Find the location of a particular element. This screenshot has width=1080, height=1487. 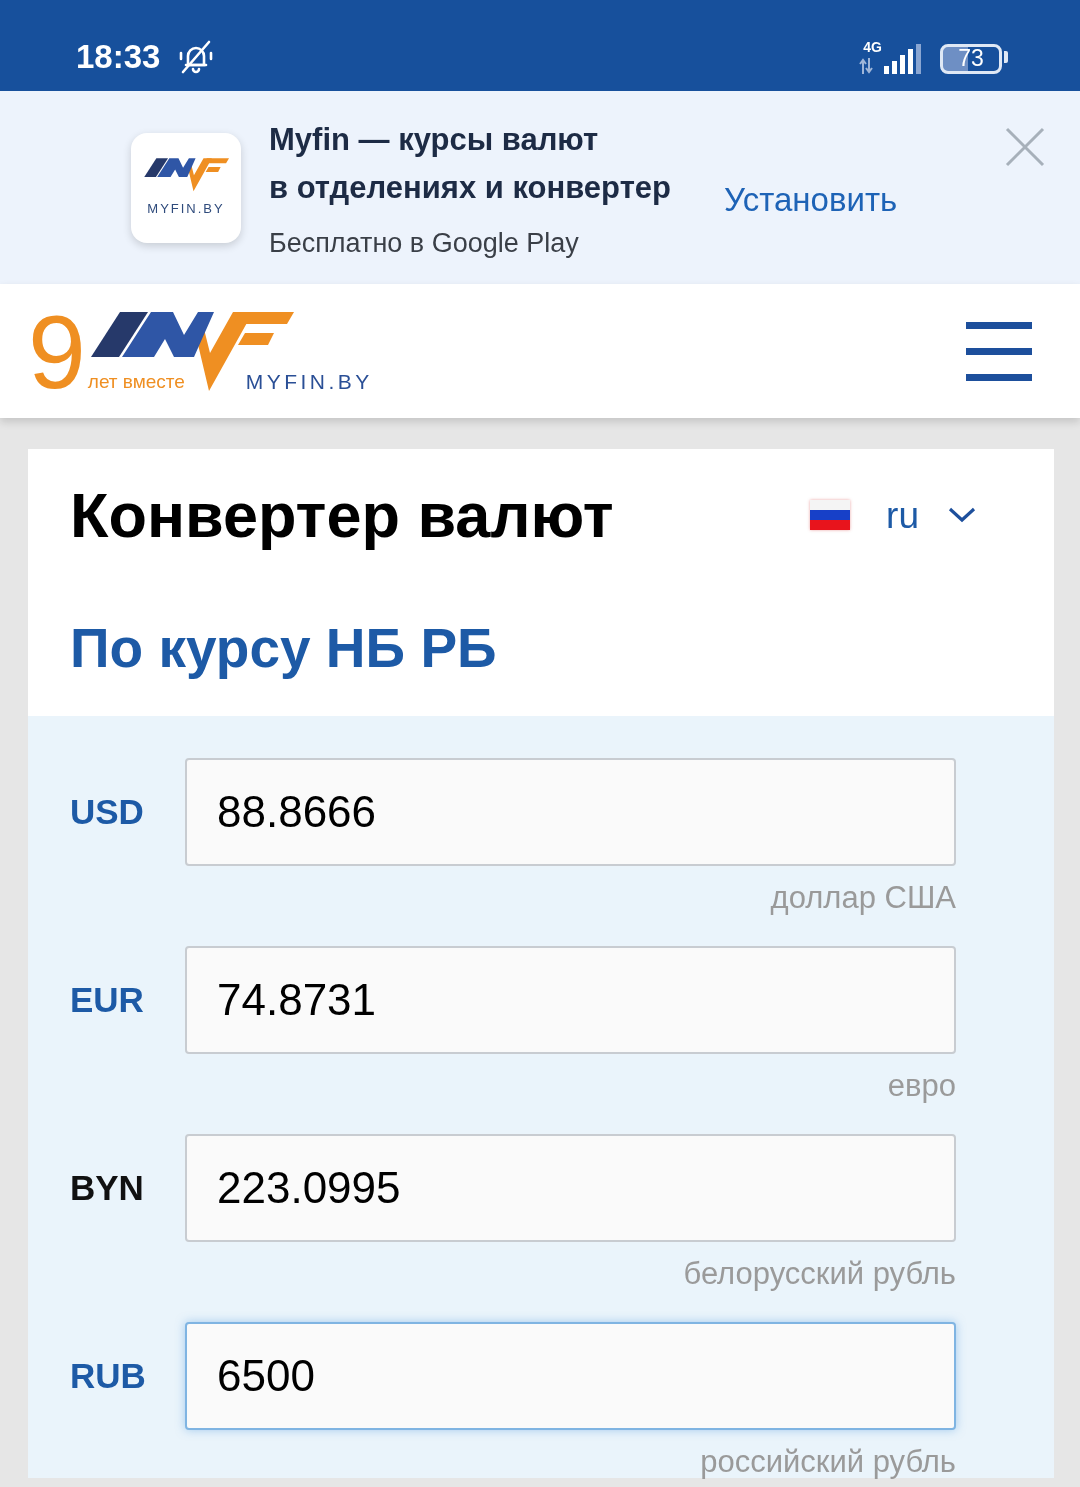

status-time: 18:33 is located at coordinates (118, 56).